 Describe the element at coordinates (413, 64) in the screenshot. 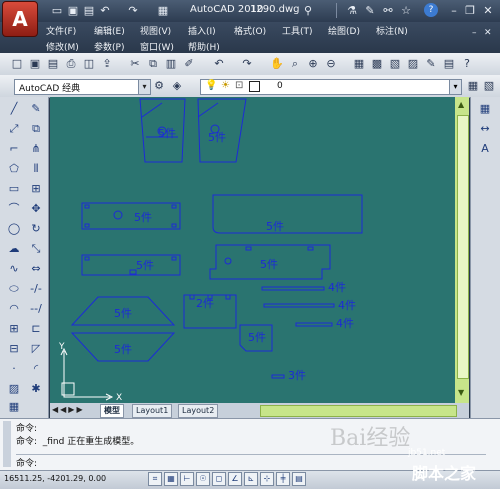

I see `sheet-set-icon: ▨` at that location.